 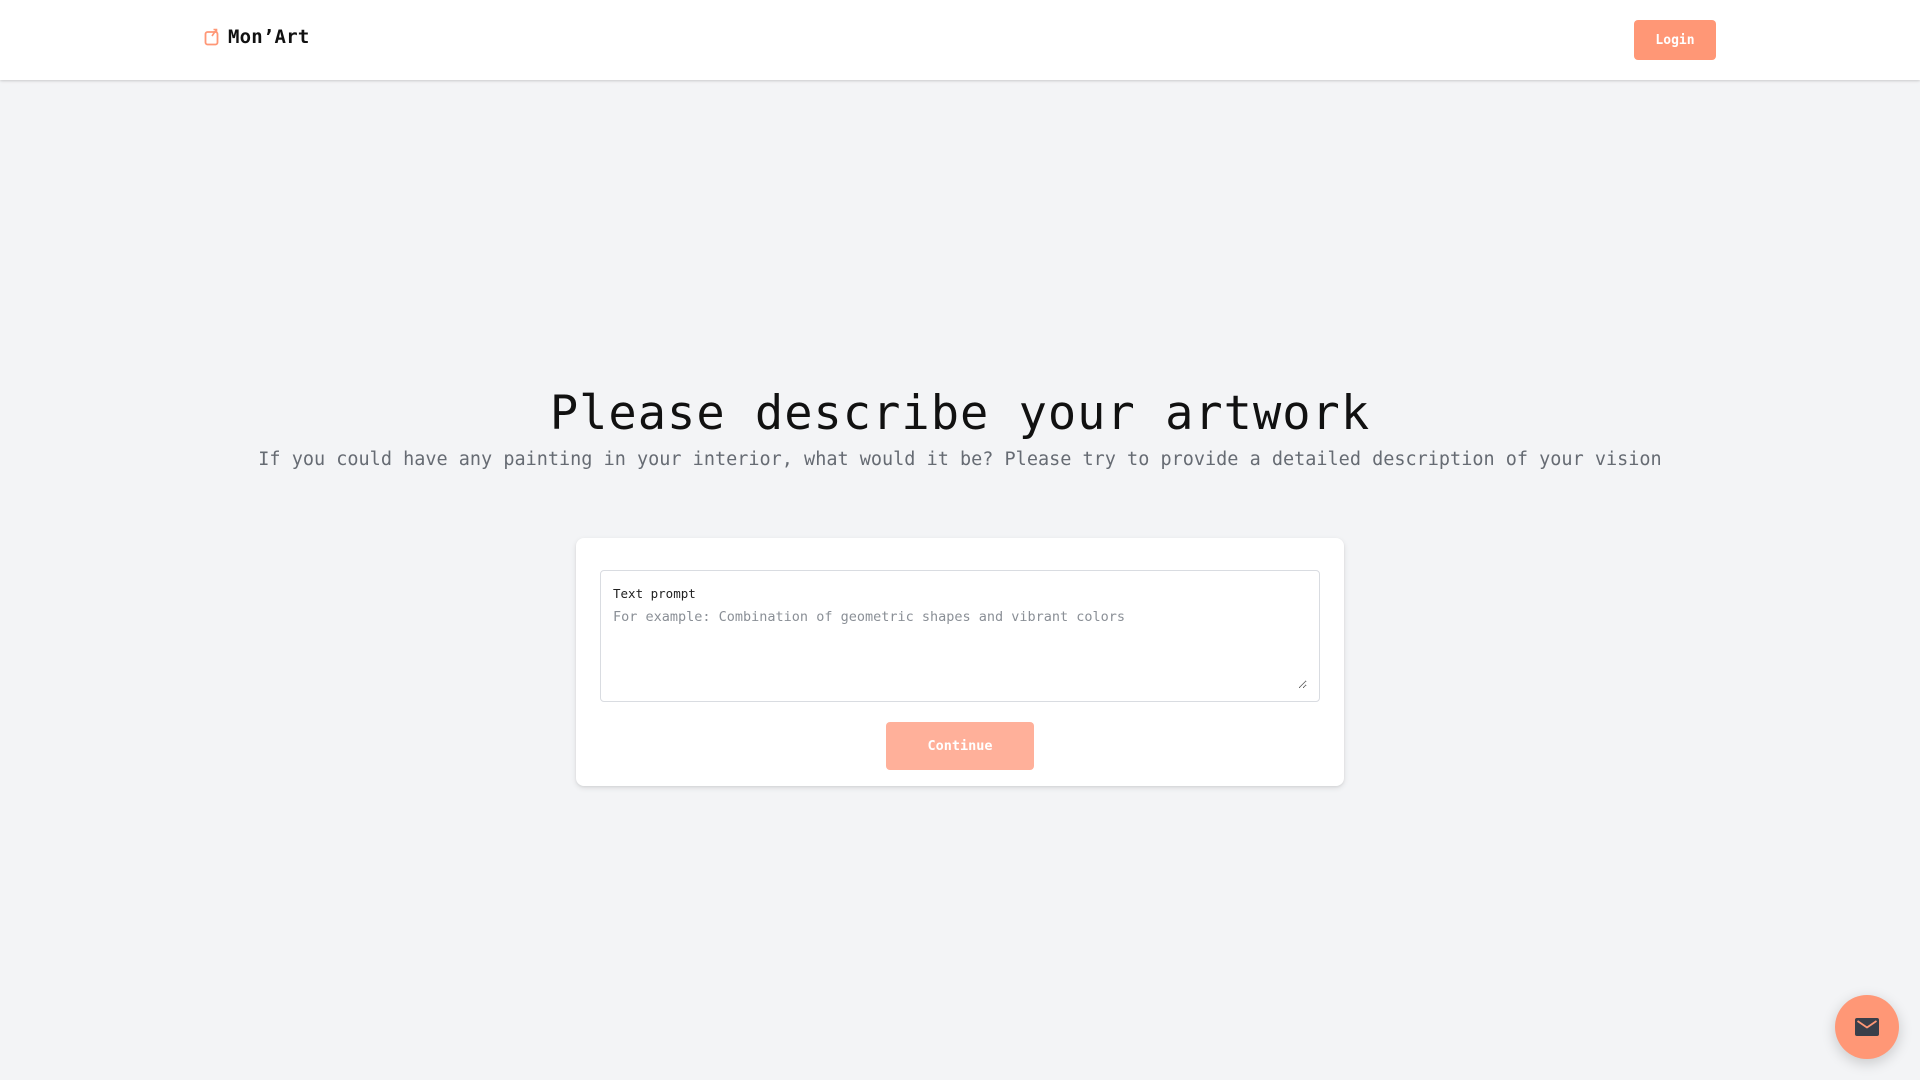 I want to click on mail-icon, so click(x=1867, y=1027).